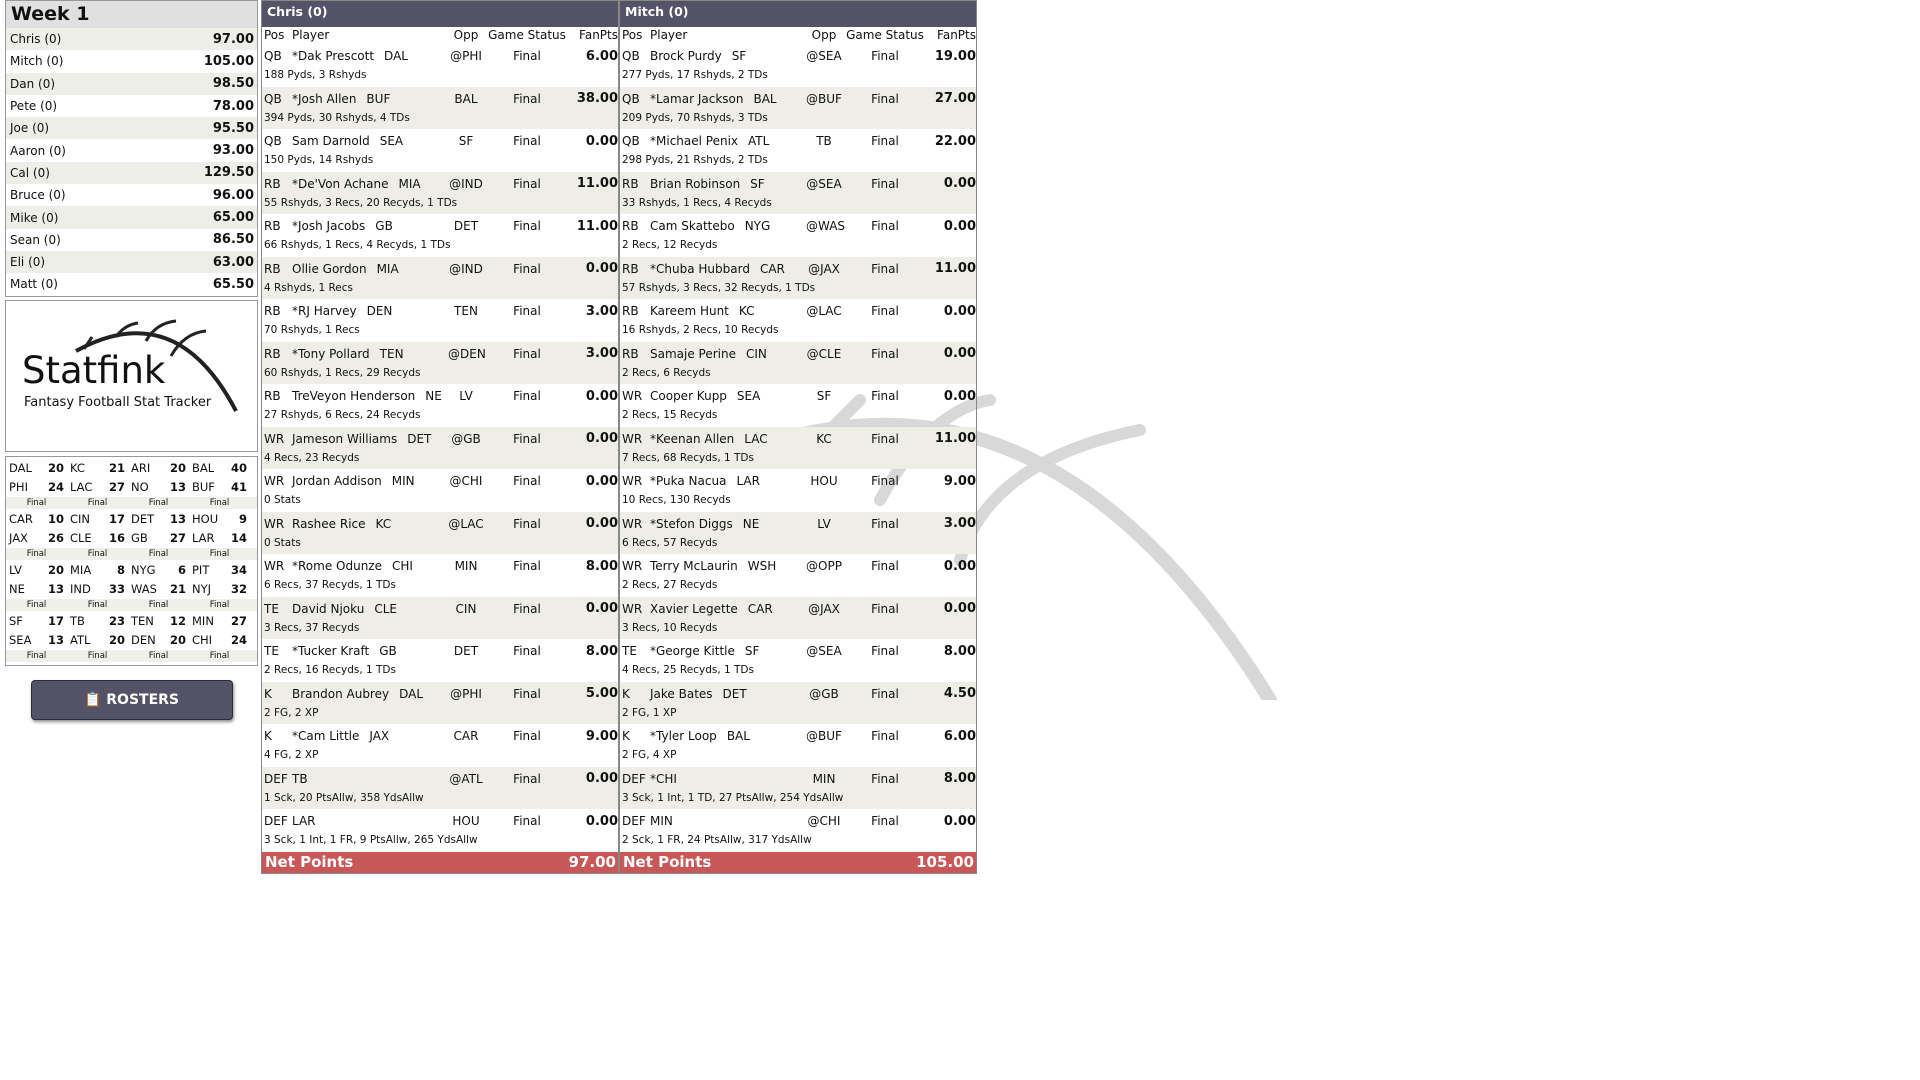 This screenshot has height=1080, width=1920. What do you see at coordinates (686, 56) in the screenshot?
I see `player-name: Brock Purdy` at bounding box center [686, 56].